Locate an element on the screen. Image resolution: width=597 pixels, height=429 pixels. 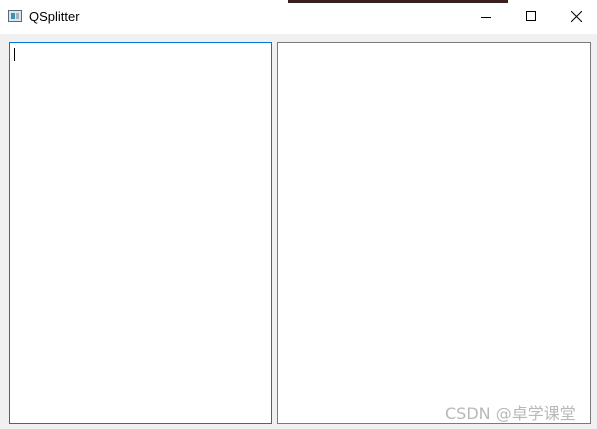
close-icon is located at coordinates (576, 16).